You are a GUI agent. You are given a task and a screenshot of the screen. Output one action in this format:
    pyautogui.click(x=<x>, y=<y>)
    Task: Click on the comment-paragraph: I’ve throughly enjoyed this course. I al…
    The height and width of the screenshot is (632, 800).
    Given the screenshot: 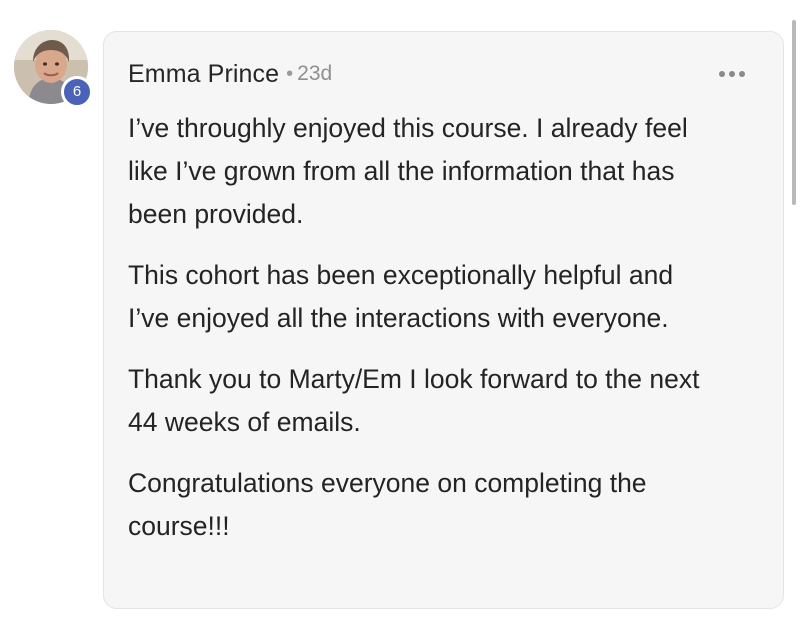 What is the action you would take?
    pyautogui.click(x=408, y=171)
    